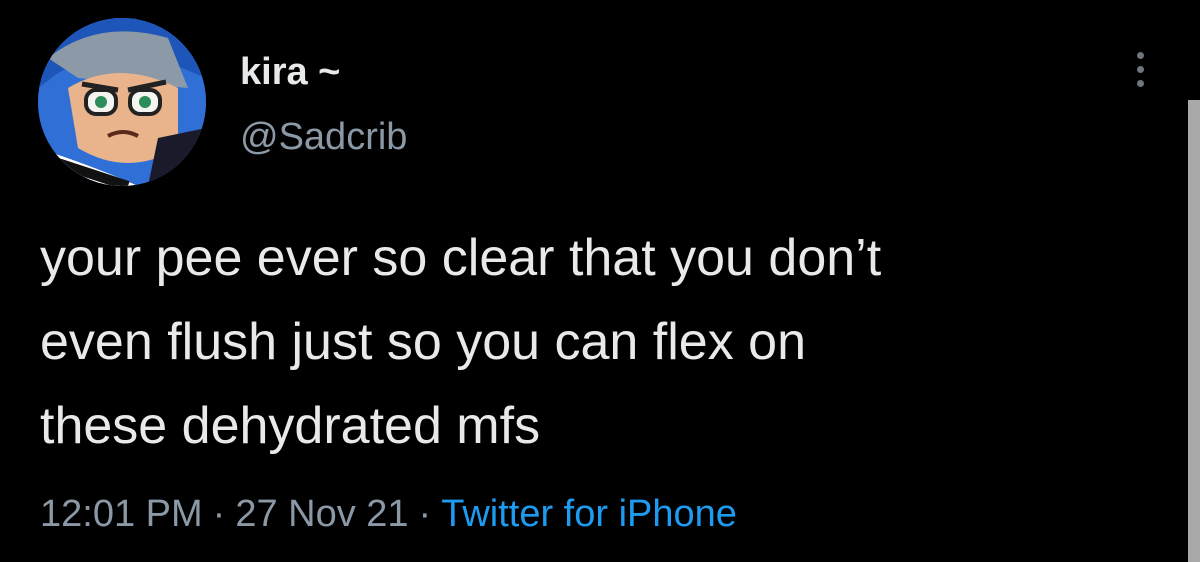 Image resolution: width=1200 pixels, height=562 pixels. Describe the element at coordinates (1194, 331) in the screenshot. I see `scrollbar` at that location.